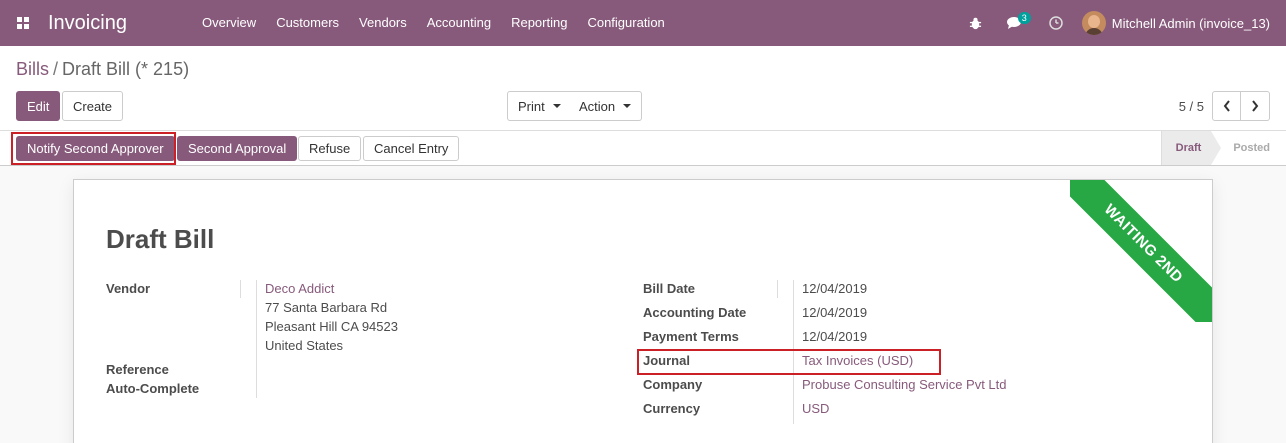  I want to click on apps-menu-icon, so click(23, 23).